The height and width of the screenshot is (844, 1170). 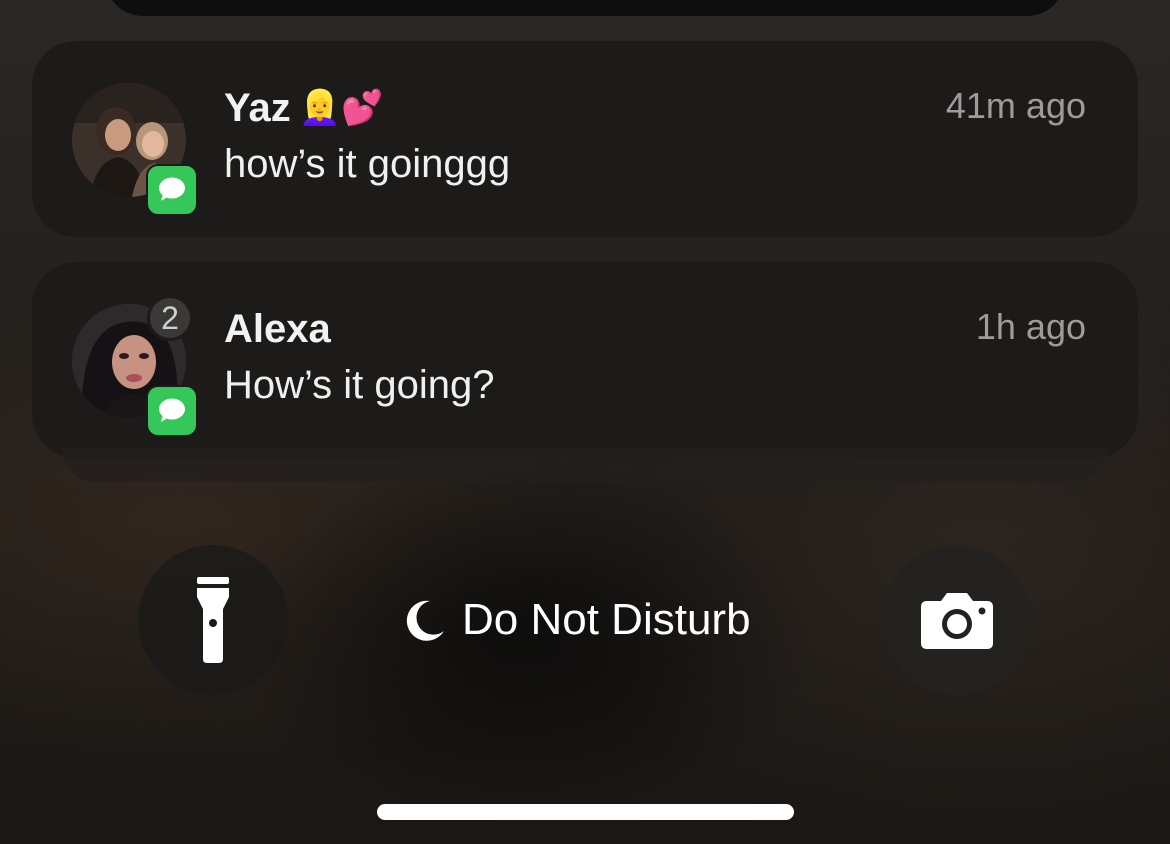 I want to click on sender-name: Alexa, so click(x=277, y=329).